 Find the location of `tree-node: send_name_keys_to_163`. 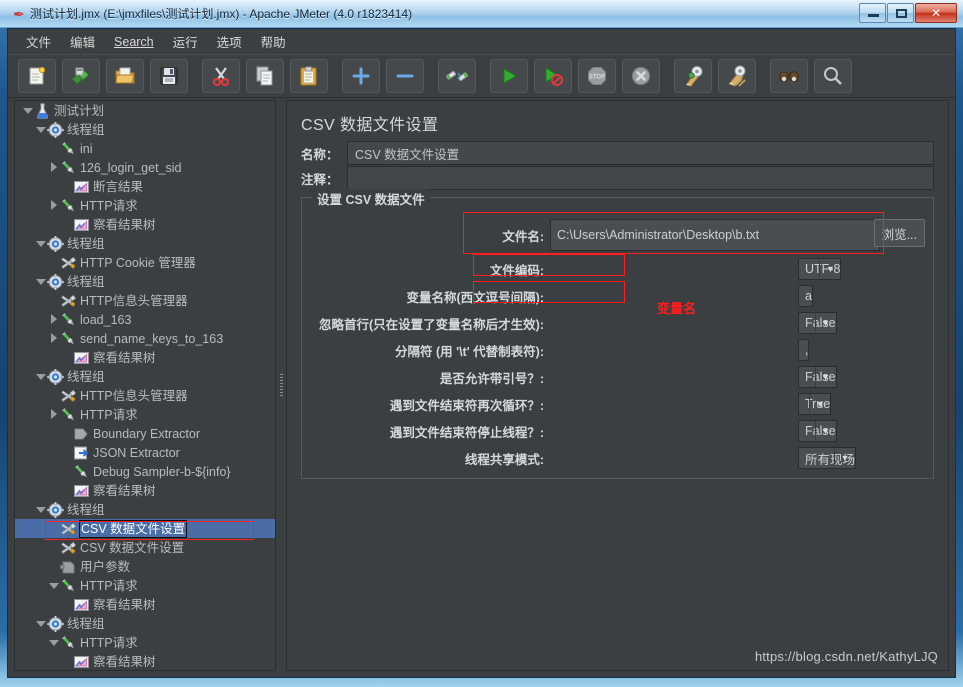

tree-node: send_name_keys_to_163 is located at coordinates (145, 338).